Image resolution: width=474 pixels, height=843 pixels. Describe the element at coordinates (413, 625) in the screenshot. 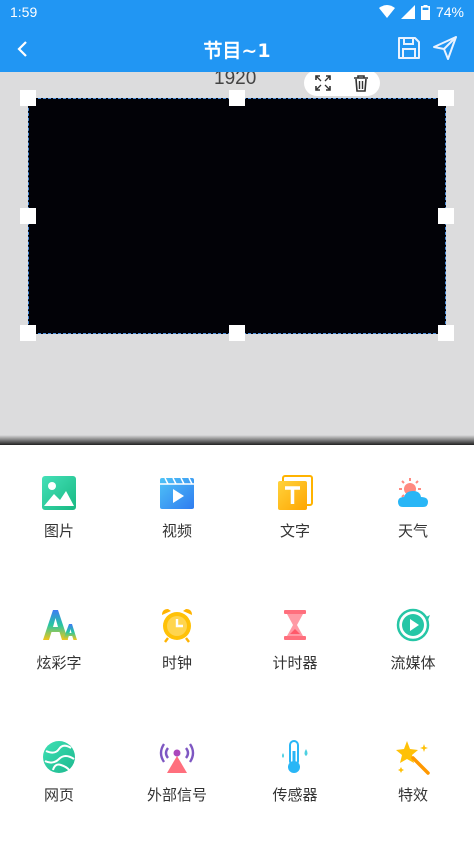

I see `streaming-icon` at that location.